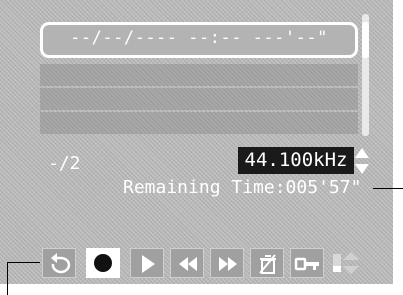 The height and width of the screenshot is (295, 403). I want to click on selected-recording-row: --/--/---- --:-- ---'--", so click(199, 40).